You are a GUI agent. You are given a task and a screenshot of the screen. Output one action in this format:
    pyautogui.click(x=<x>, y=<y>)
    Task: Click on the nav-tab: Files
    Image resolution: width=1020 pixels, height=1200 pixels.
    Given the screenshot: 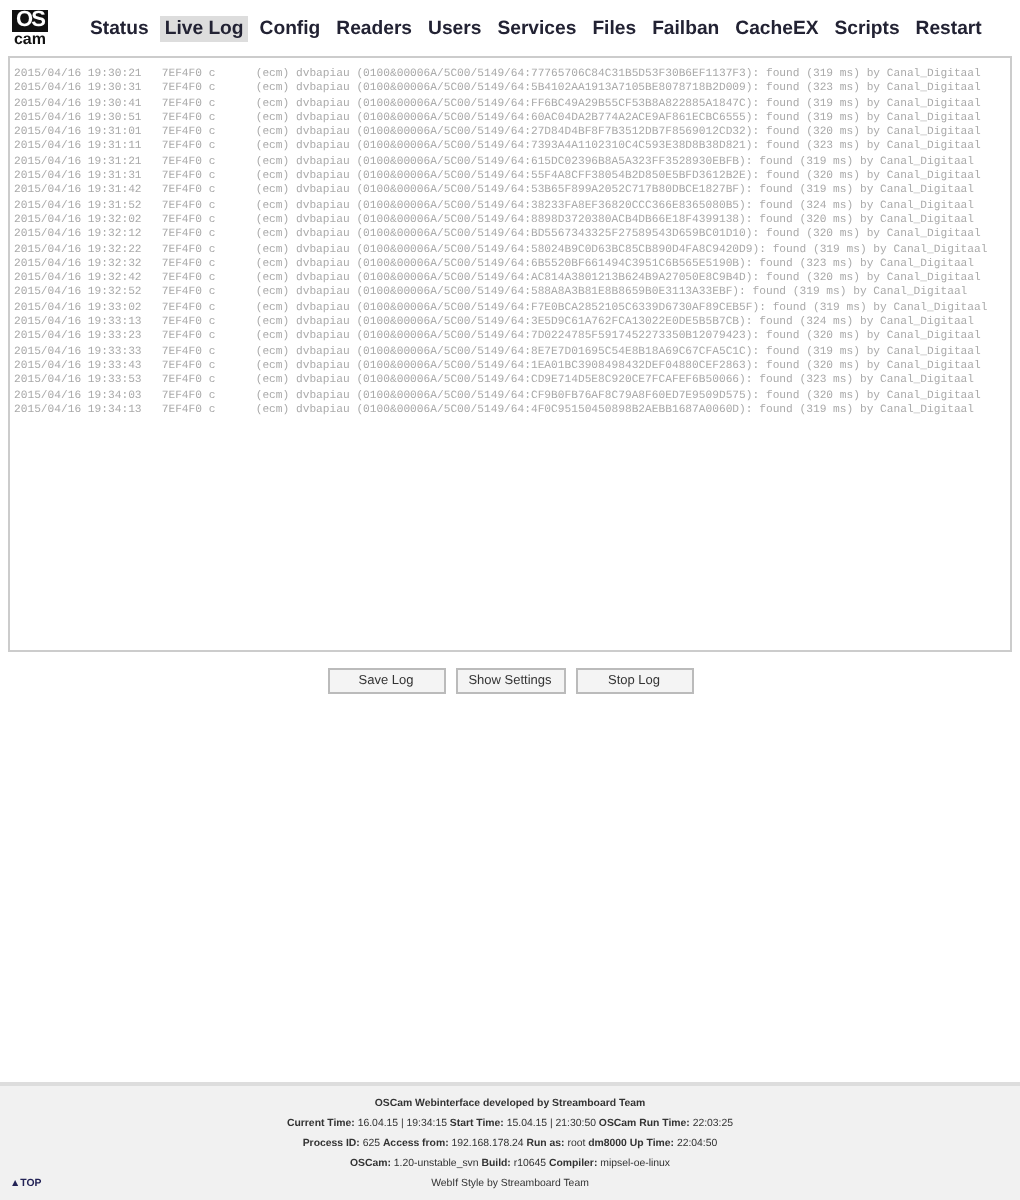 What is the action you would take?
    pyautogui.click(x=614, y=29)
    